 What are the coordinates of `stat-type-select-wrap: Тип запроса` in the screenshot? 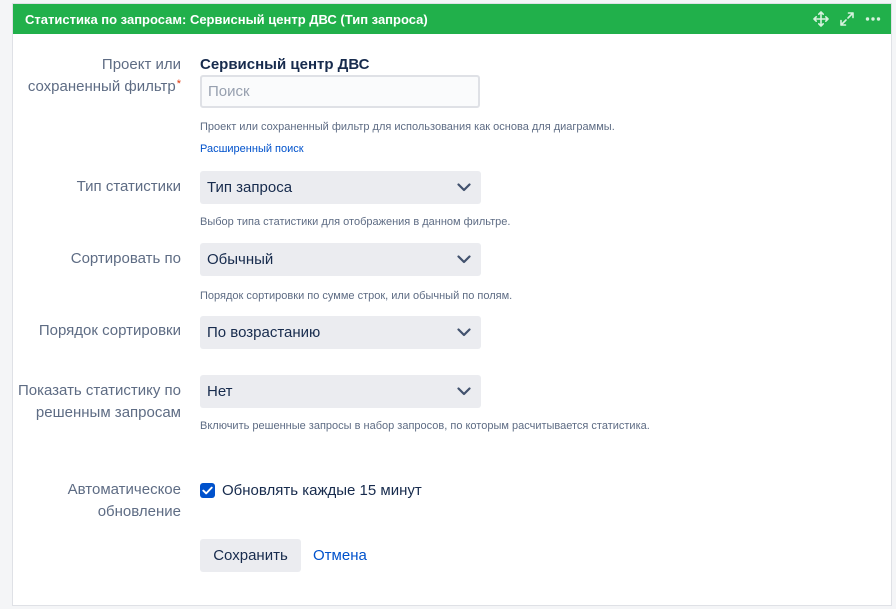 It's located at (340, 187).